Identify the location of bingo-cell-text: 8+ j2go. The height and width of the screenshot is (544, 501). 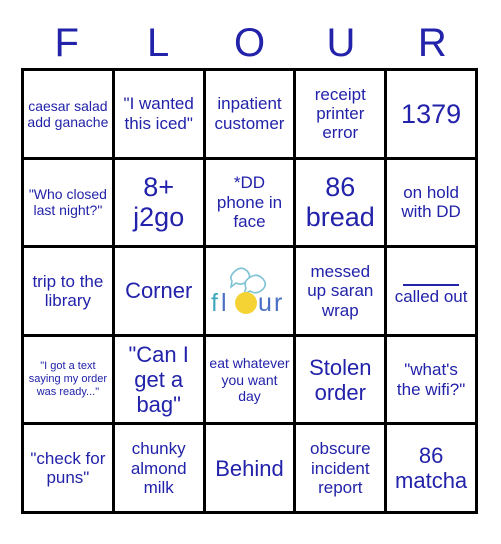
(159, 202).